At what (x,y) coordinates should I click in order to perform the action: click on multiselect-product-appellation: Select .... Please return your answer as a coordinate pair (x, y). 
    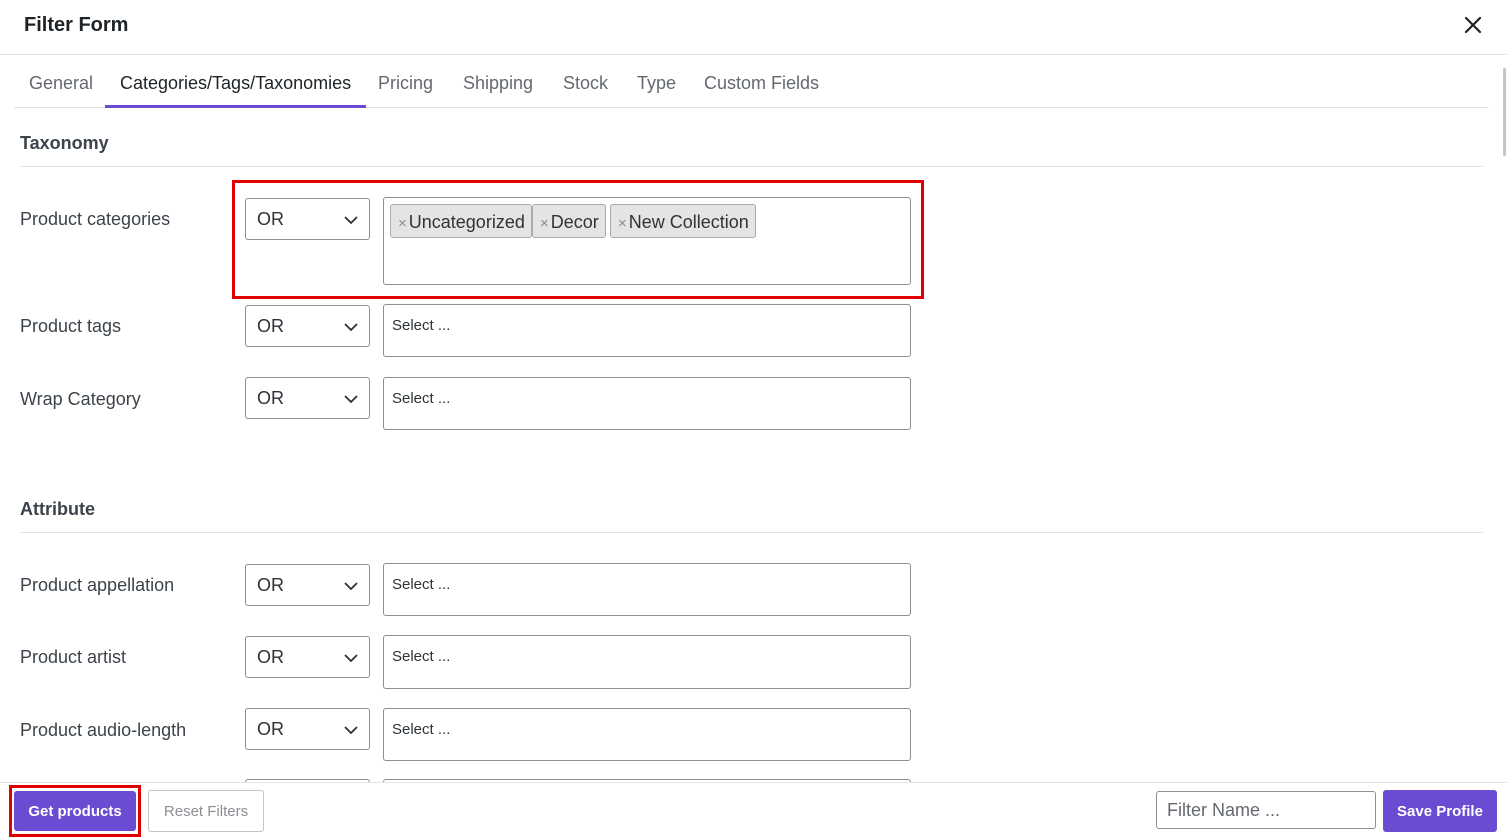
    Looking at the image, I should click on (647, 589).